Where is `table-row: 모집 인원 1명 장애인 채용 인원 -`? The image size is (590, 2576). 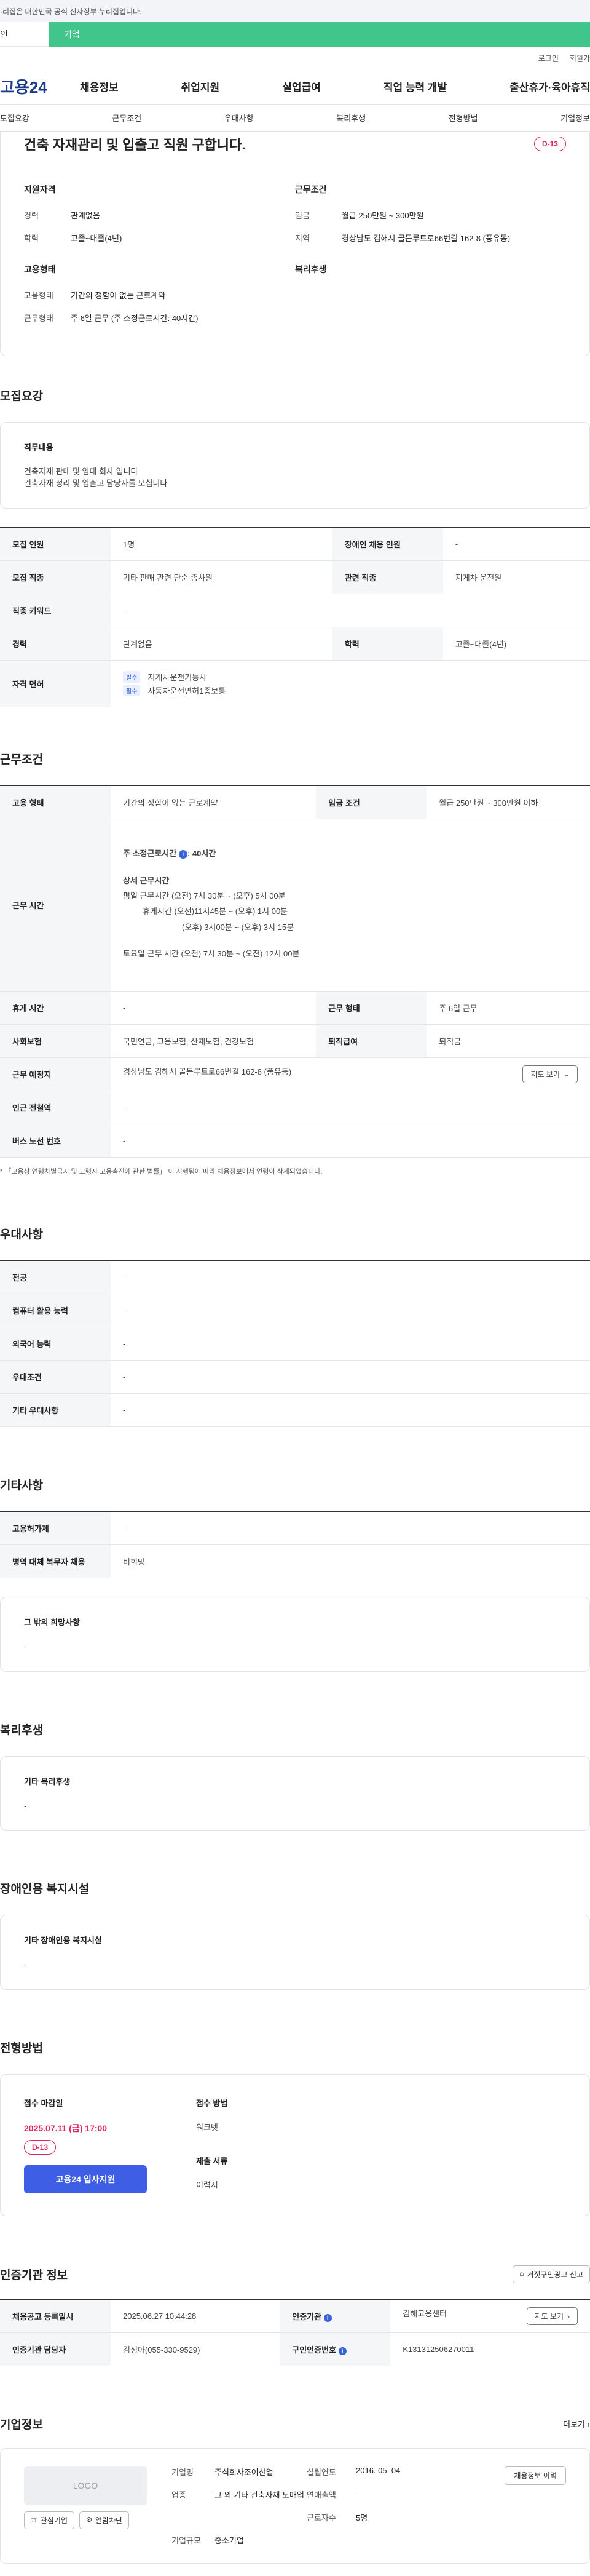 table-row: 모집 인원 1명 장애인 채용 인원 - is located at coordinates (295, 544).